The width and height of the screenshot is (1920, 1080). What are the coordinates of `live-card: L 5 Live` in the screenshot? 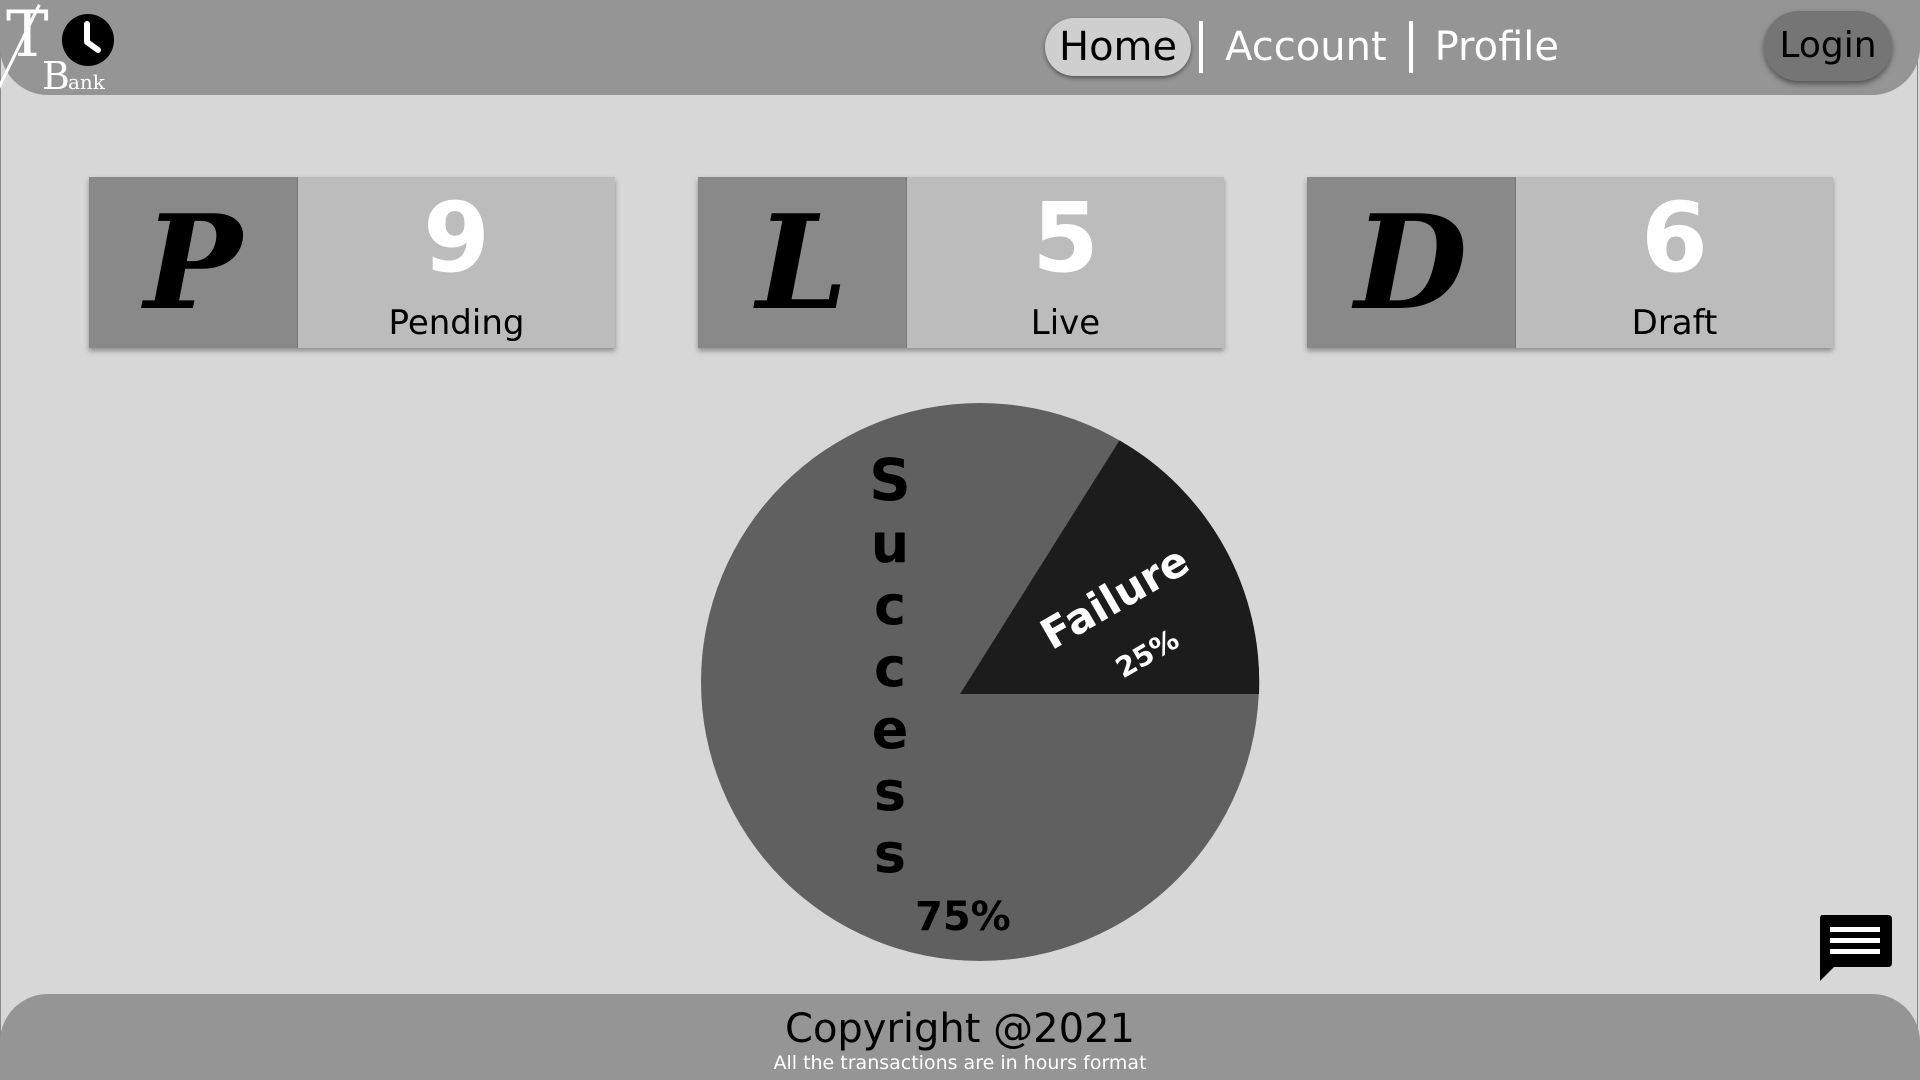 It's located at (961, 262).